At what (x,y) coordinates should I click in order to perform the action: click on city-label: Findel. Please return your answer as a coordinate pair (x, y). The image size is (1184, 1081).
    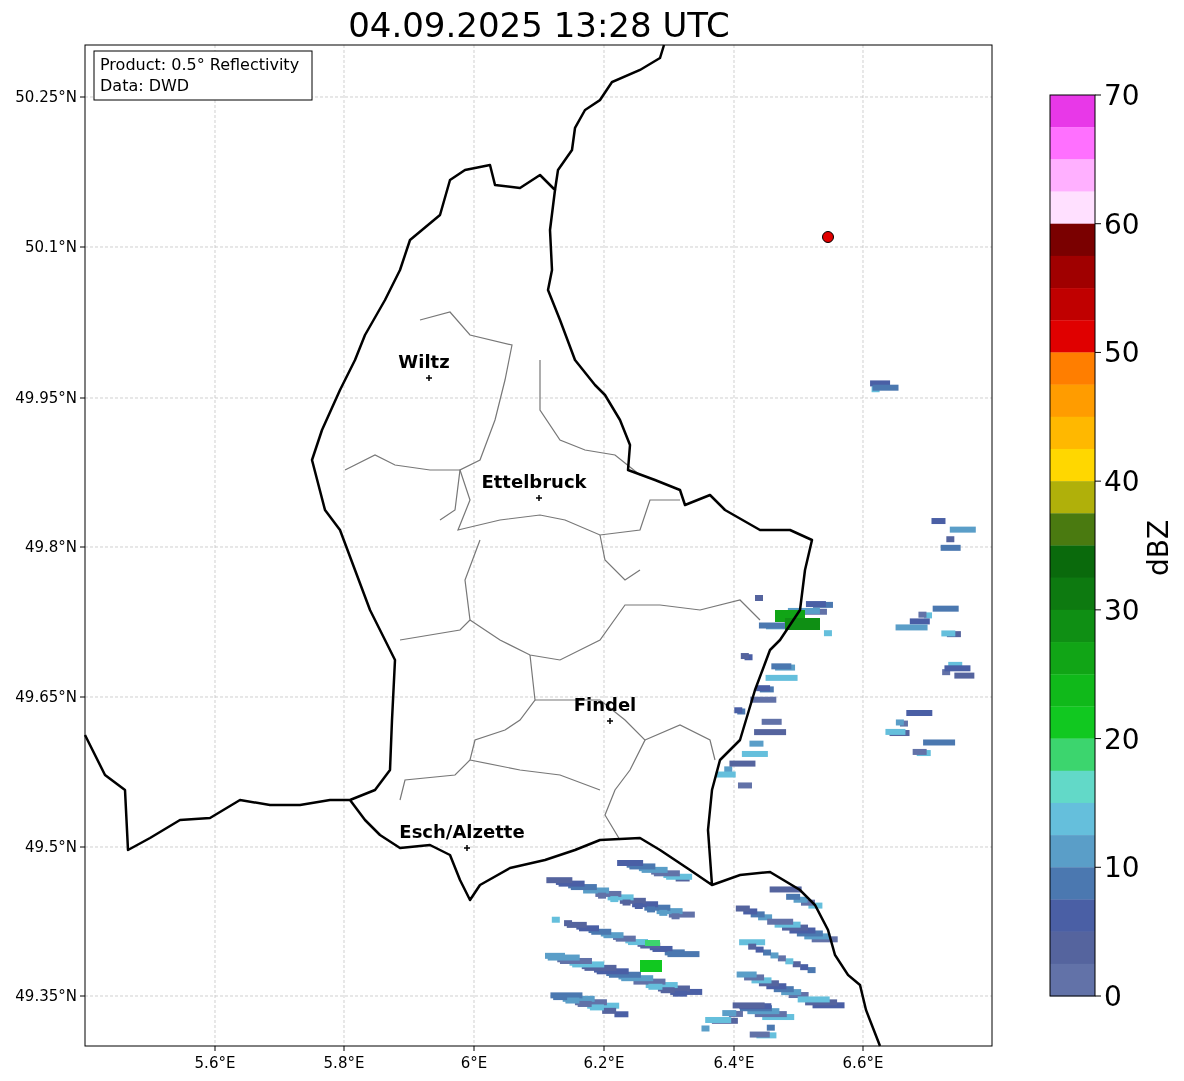
    Looking at the image, I should click on (605, 704).